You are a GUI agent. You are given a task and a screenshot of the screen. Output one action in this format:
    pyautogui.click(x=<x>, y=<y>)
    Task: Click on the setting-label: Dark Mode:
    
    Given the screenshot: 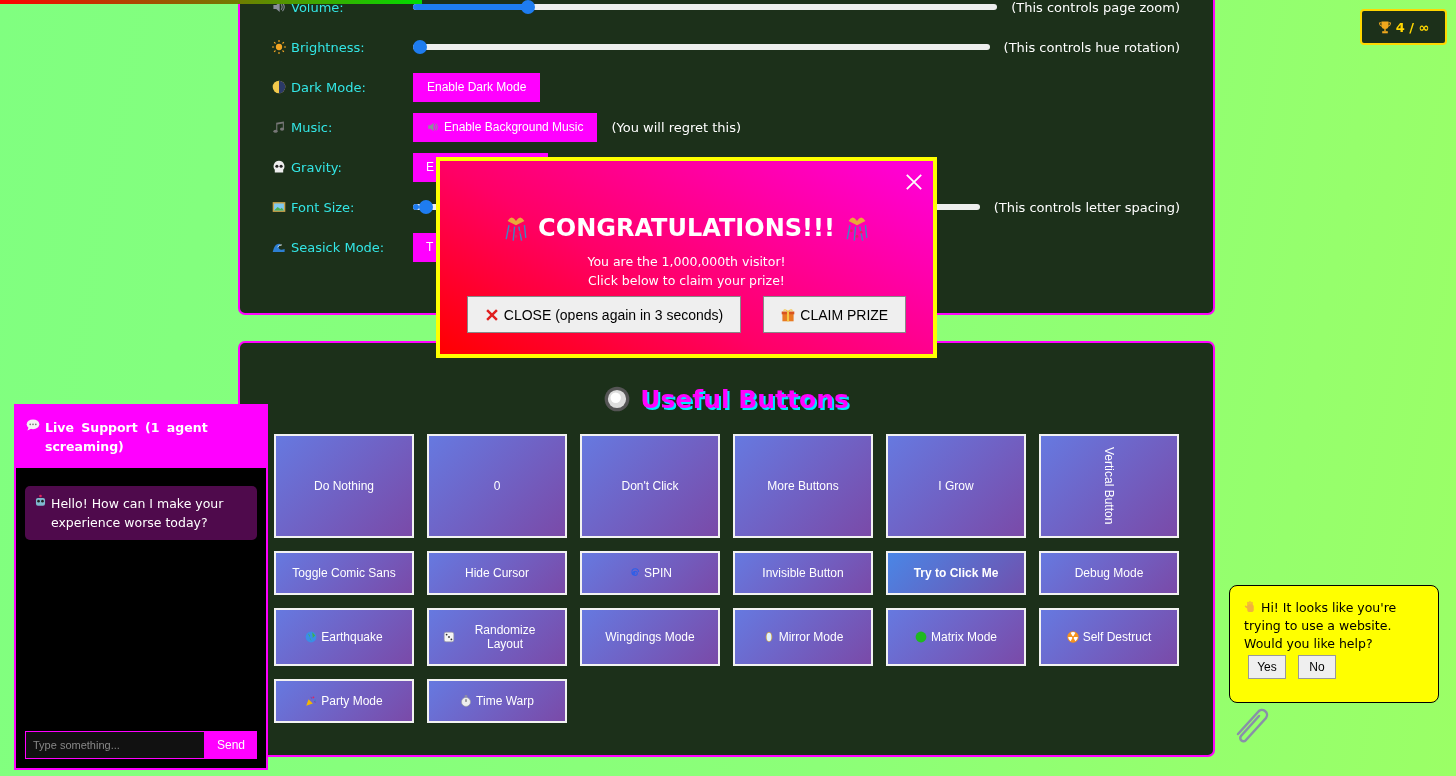 What is the action you would take?
    pyautogui.click(x=328, y=87)
    